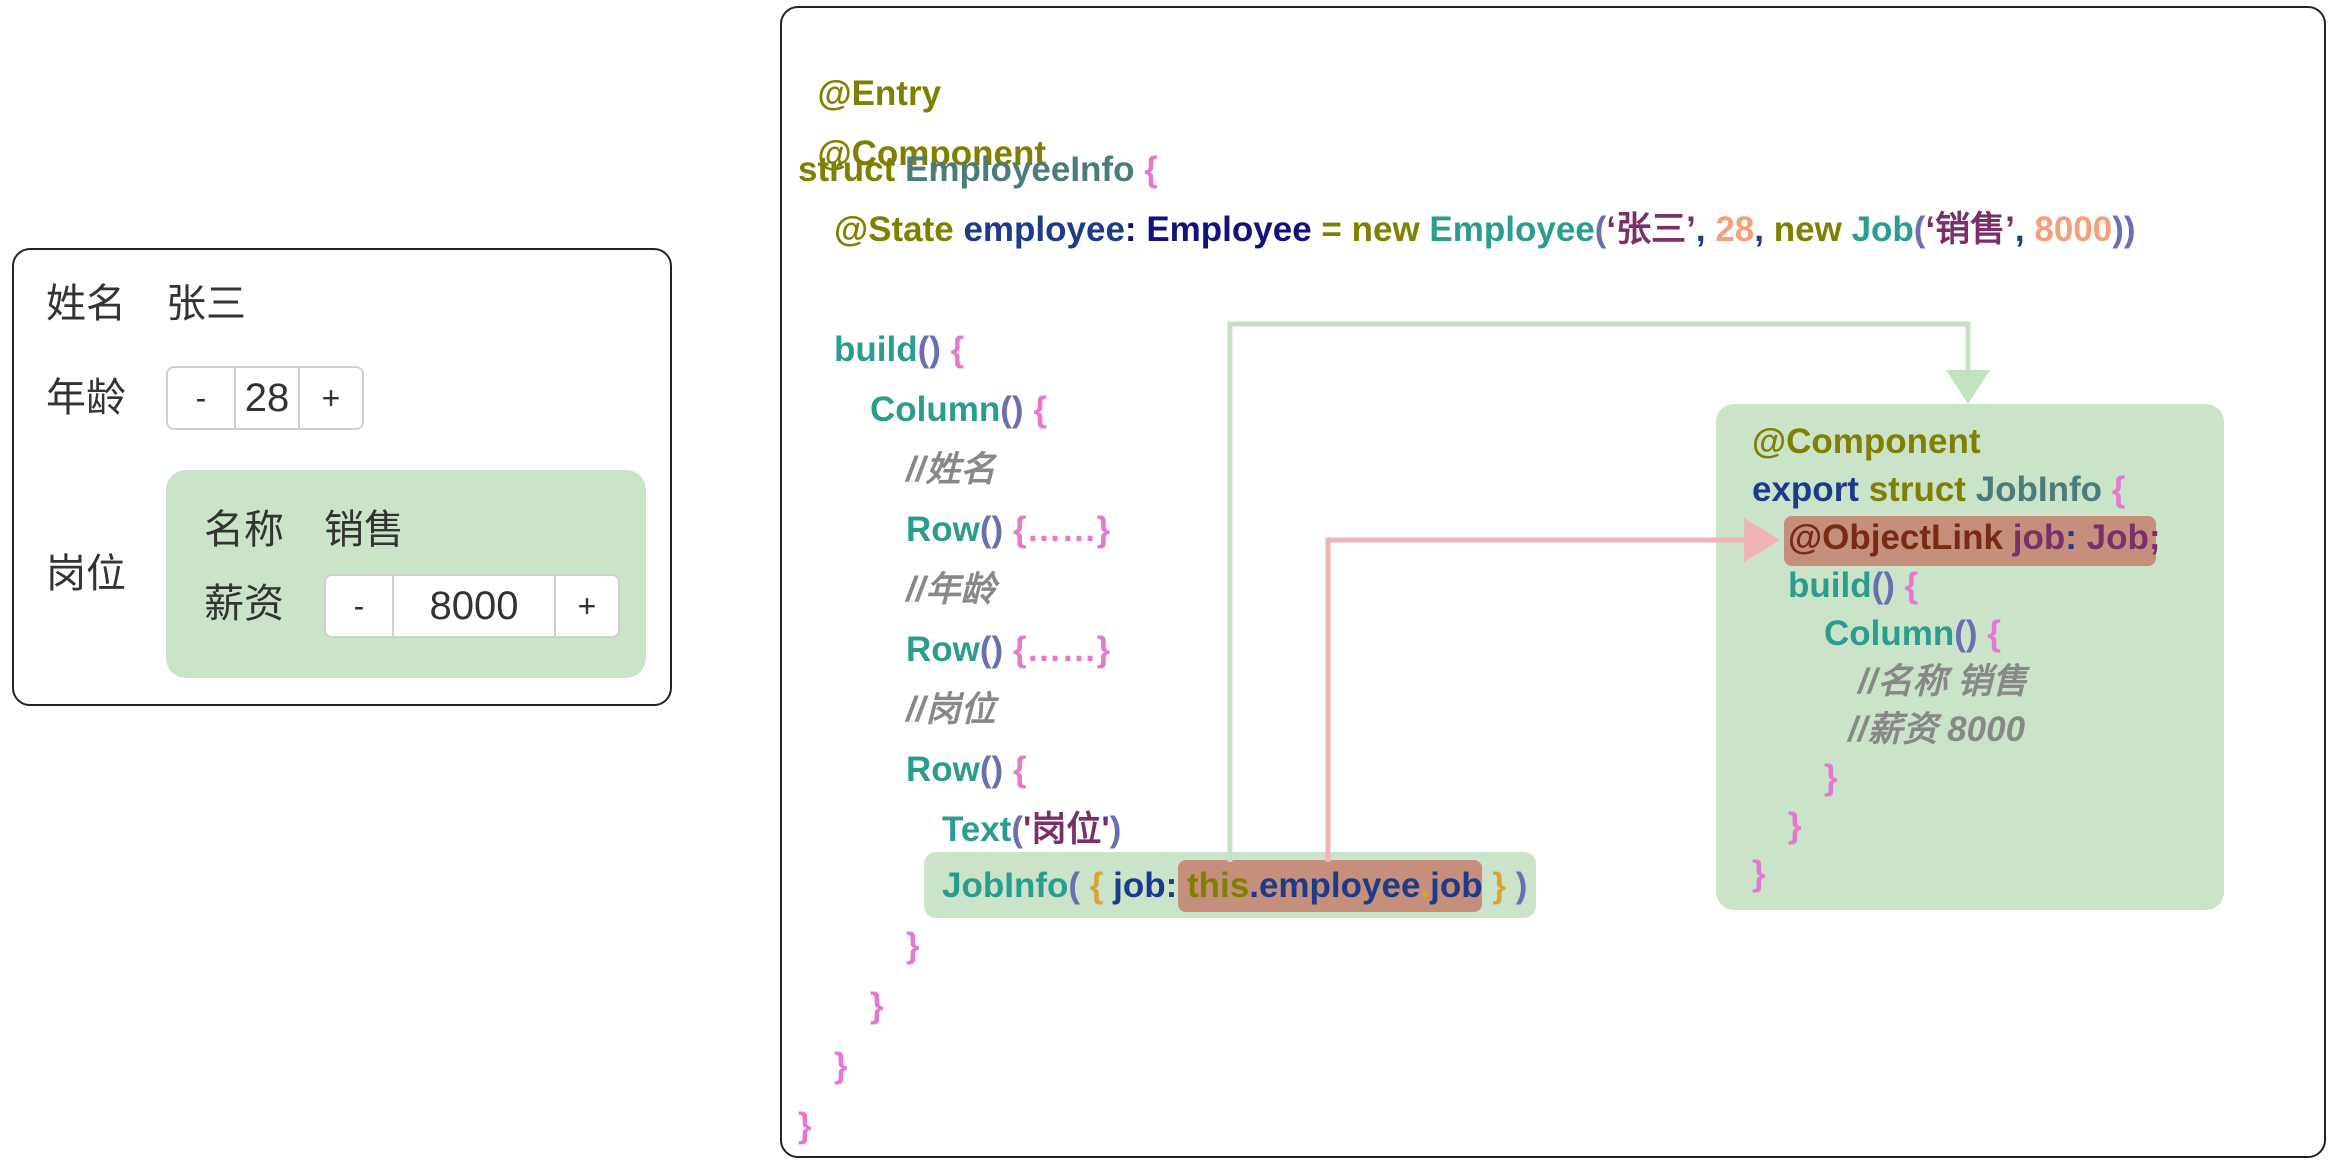  What do you see at coordinates (1008, 650) in the screenshot?
I see `code-line-row-age: Row() {……}` at bounding box center [1008, 650].